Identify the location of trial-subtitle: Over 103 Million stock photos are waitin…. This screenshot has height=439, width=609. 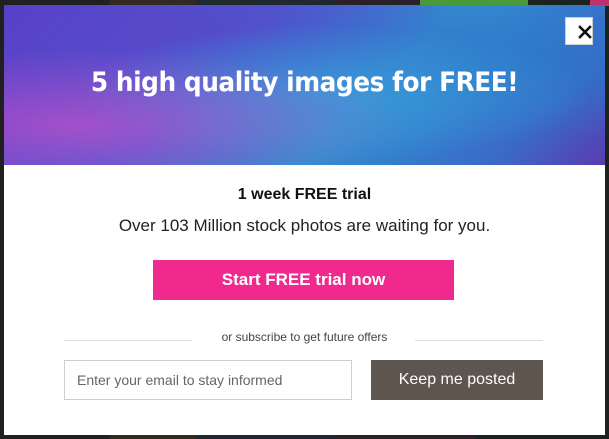
(304, 225).